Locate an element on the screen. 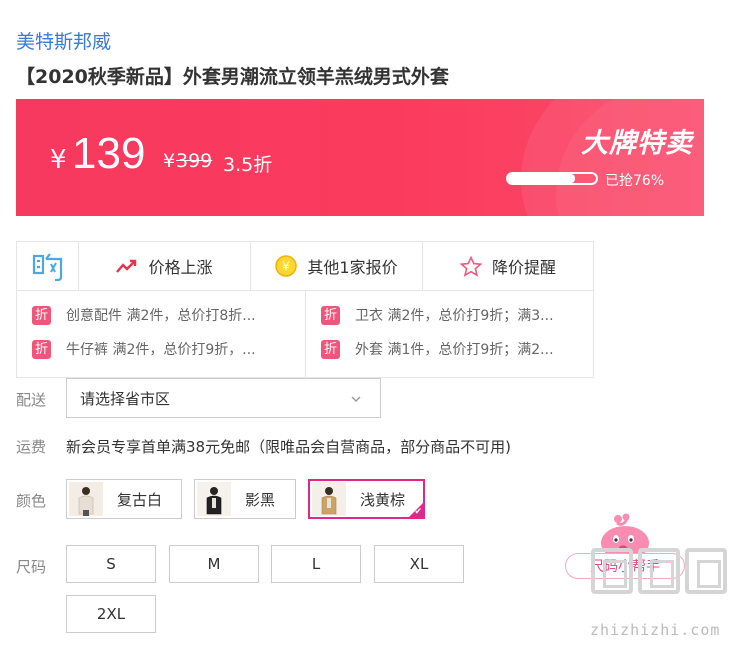 The height and width of the screenshot is (647, 741). size-option-xl: XL is located at coordinates (419, 564).